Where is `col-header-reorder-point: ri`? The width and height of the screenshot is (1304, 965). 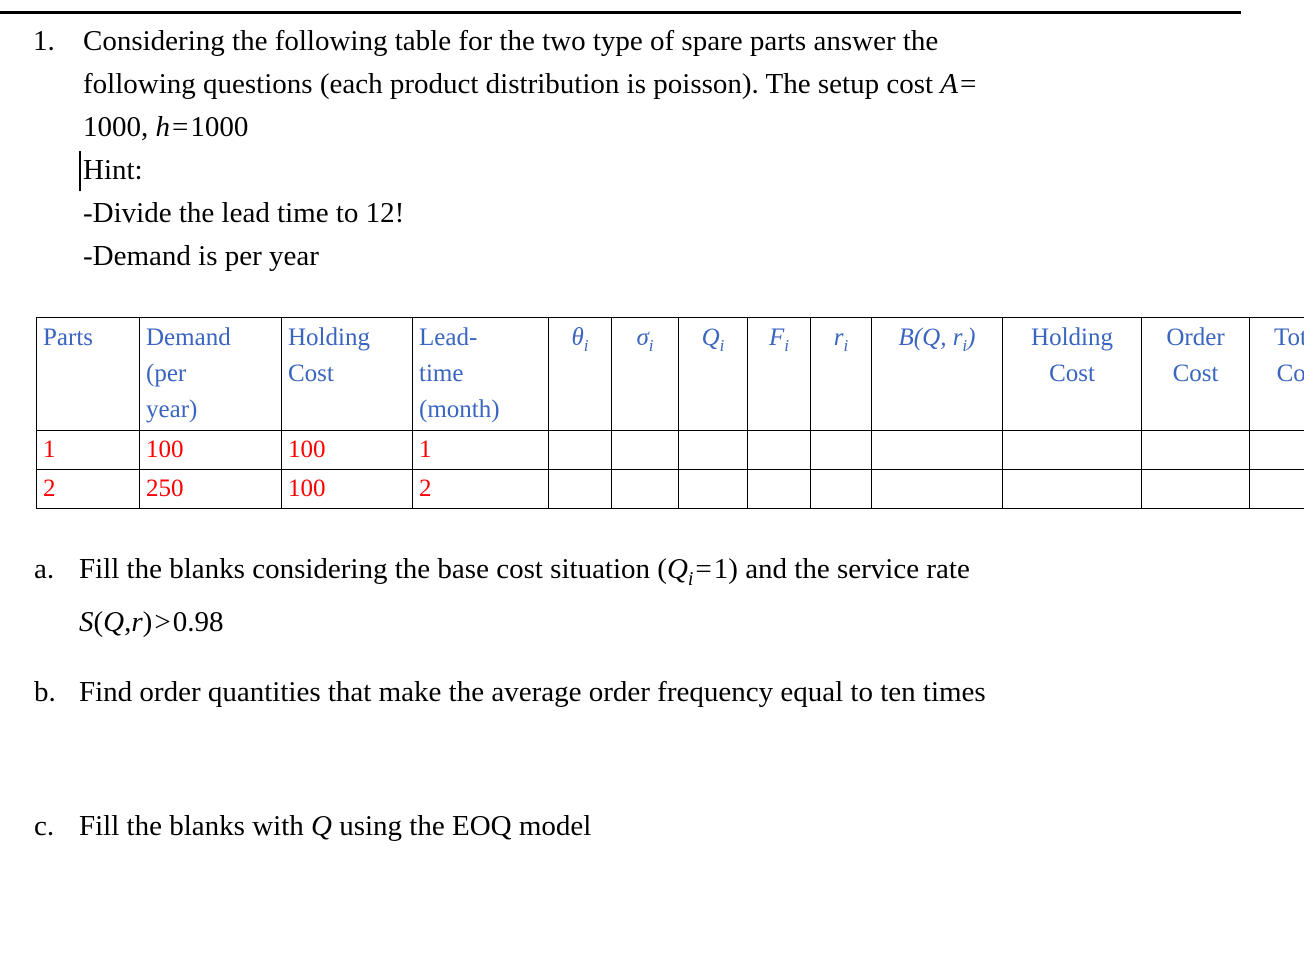 col-header-reorder-point: ri is located at coordinates (841, 374).